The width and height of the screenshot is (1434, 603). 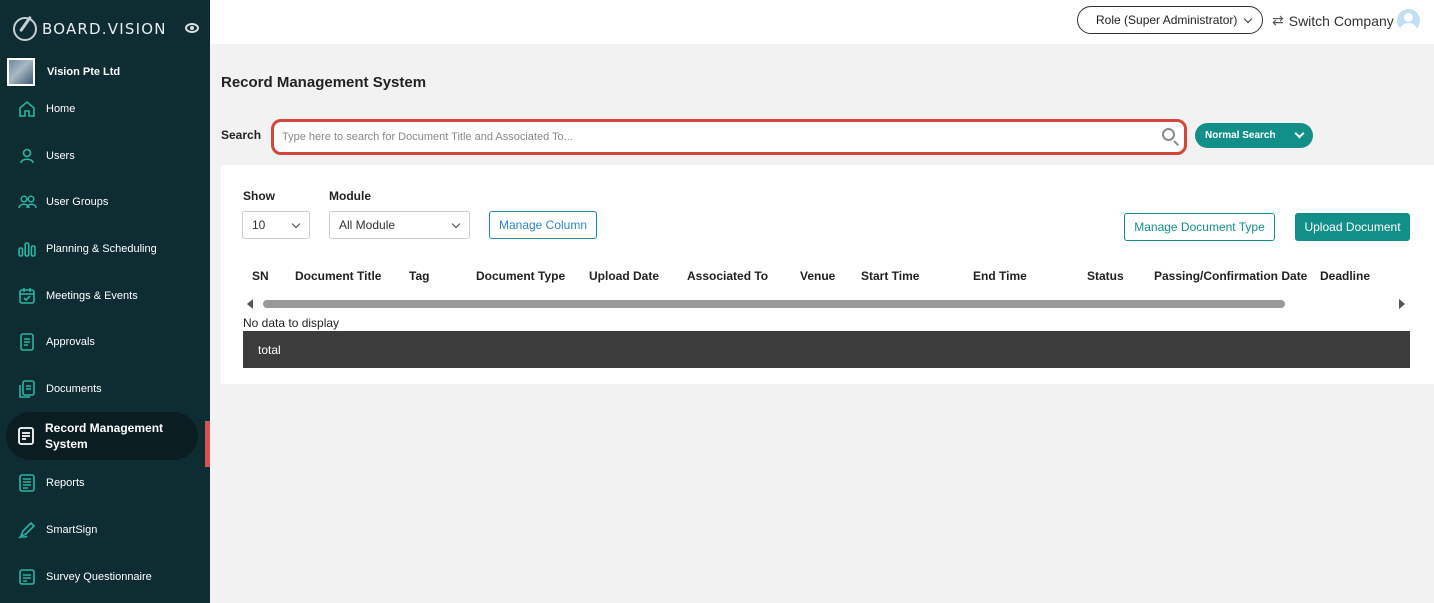 What do you see at coordinates (1168, 134) in the screenshot?
I see `search-icon` at bounding box center [1168, 134].